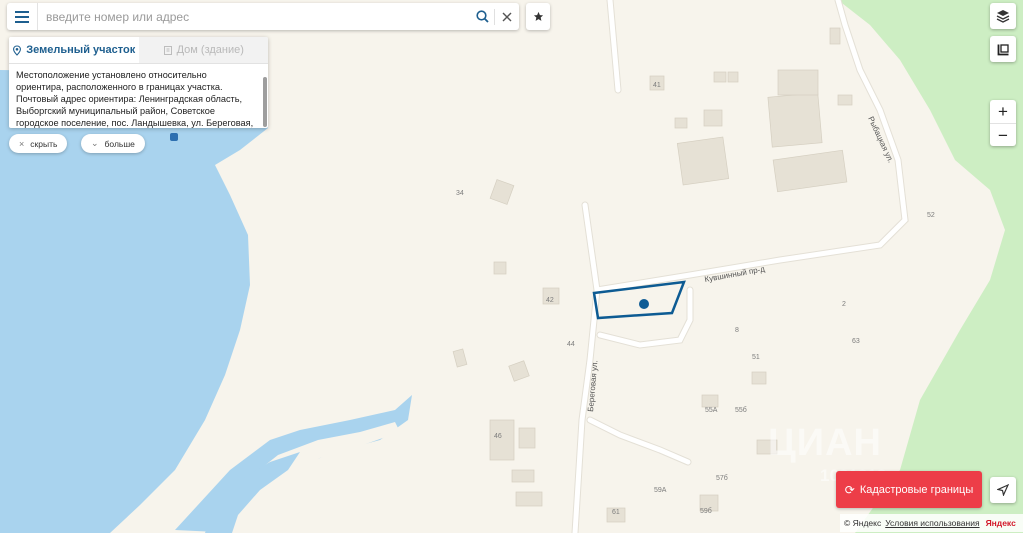 The height and width of the screenshot is (533, 1023). Describe the element at coordinates (460, 193) in the screenshot. I see `house-number: 34` at that location.